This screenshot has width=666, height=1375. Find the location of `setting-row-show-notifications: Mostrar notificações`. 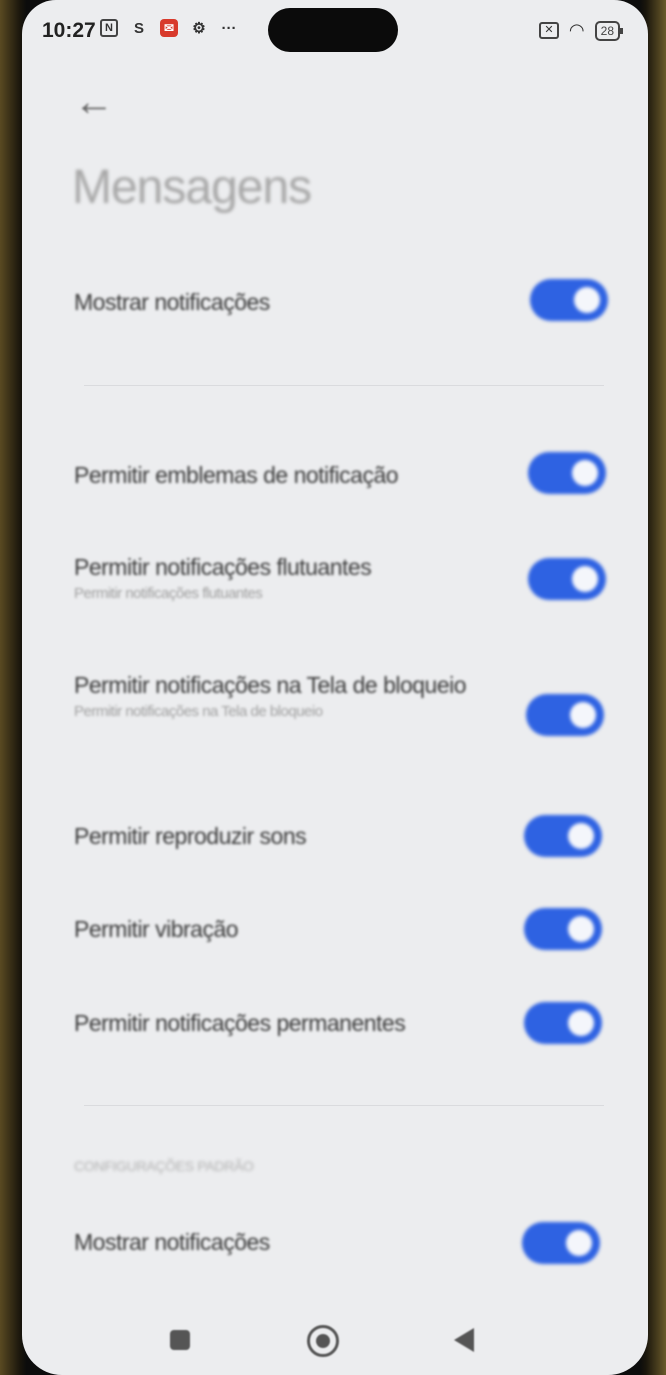

setting-row-show-notifications: Mostrar notificações is located at coordinates (339, 302).